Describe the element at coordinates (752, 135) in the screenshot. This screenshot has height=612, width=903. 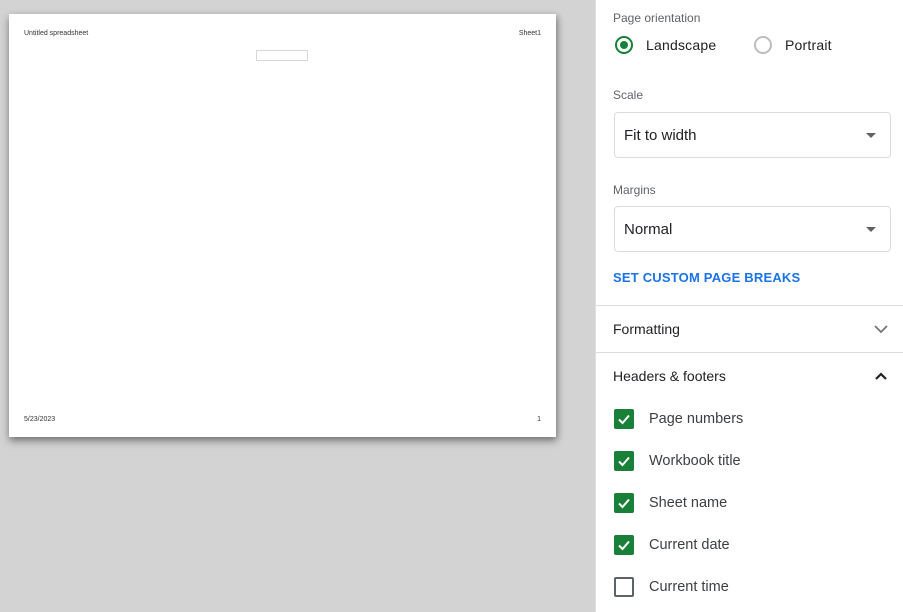
I see `scale-select: Fit to width` at that location.